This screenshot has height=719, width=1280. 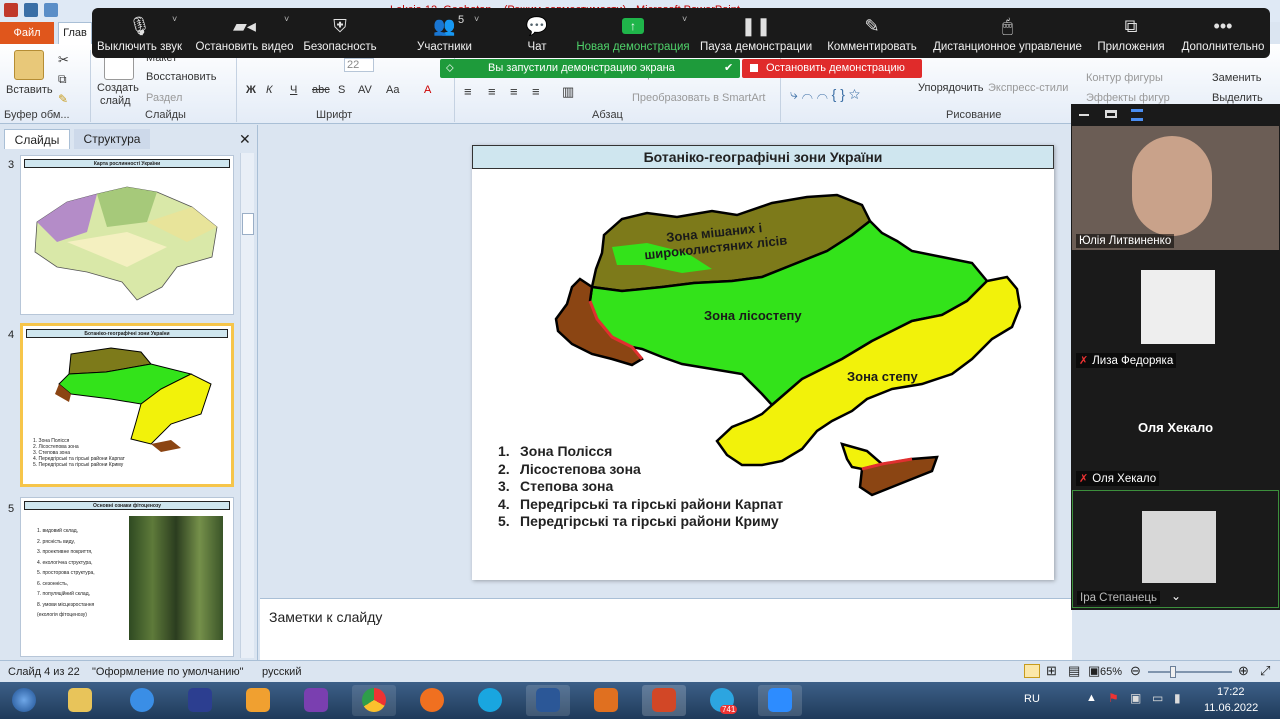 I want to click on participant-tile: Юлія Литвиненко, so click(x=1175, y=188).